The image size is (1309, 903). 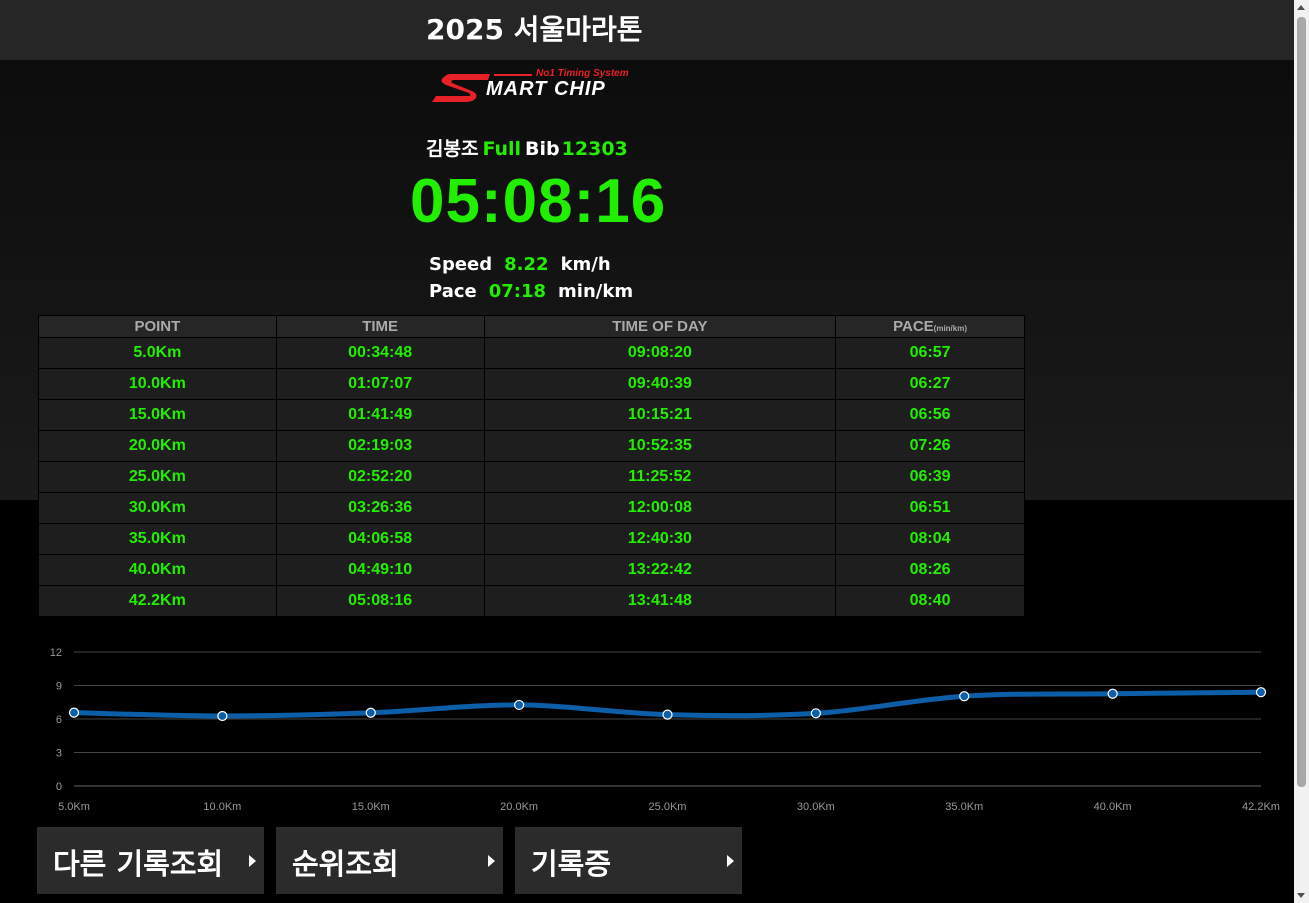 I want to click on page-scrollbar, so click(x=1301, y=451).